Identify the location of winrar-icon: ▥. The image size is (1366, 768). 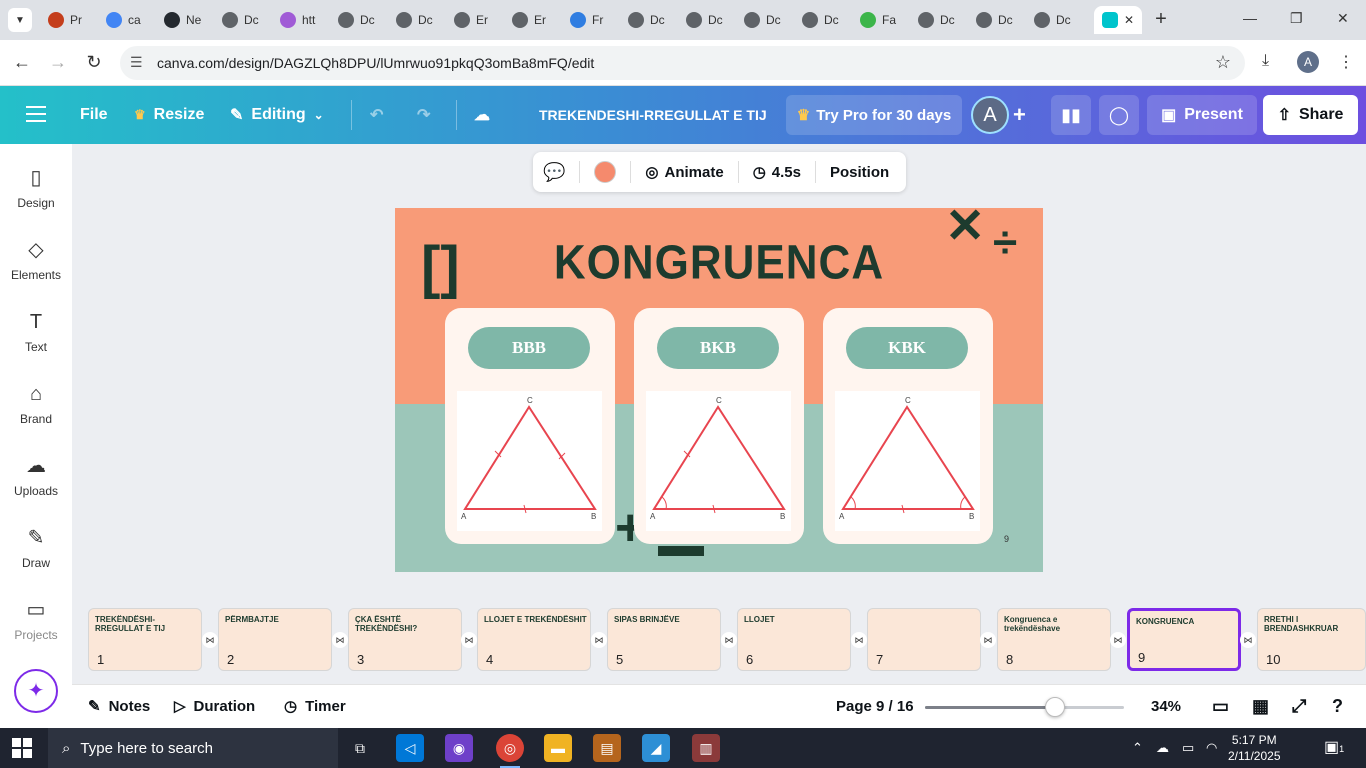
(706, 748).